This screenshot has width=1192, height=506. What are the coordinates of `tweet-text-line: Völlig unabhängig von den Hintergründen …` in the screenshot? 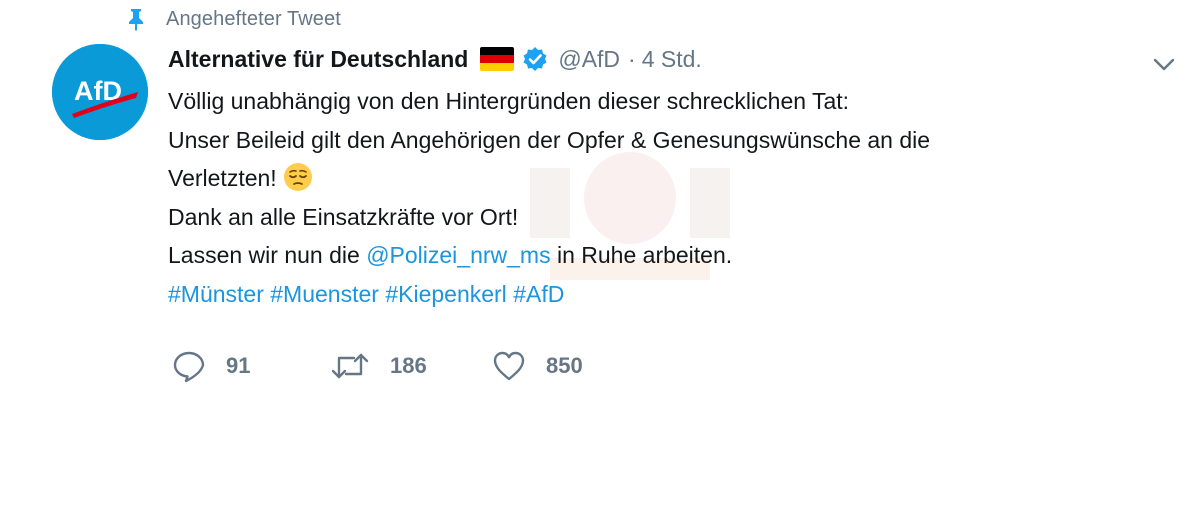 It's located at (509, 101).